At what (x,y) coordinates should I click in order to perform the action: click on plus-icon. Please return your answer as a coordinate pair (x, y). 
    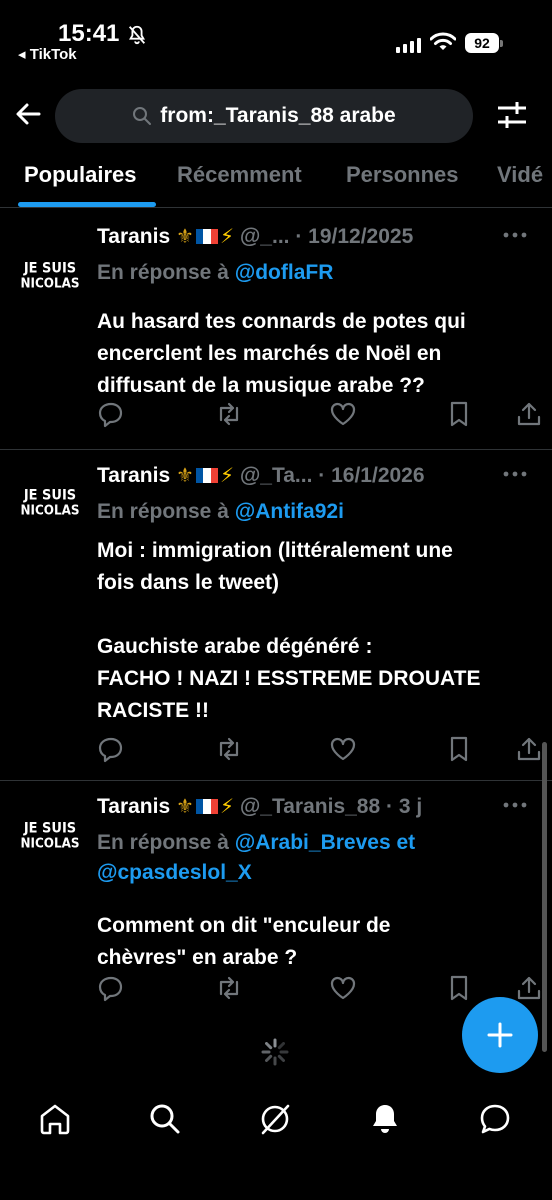
    Looking at the image, I should click on (500, 1035).